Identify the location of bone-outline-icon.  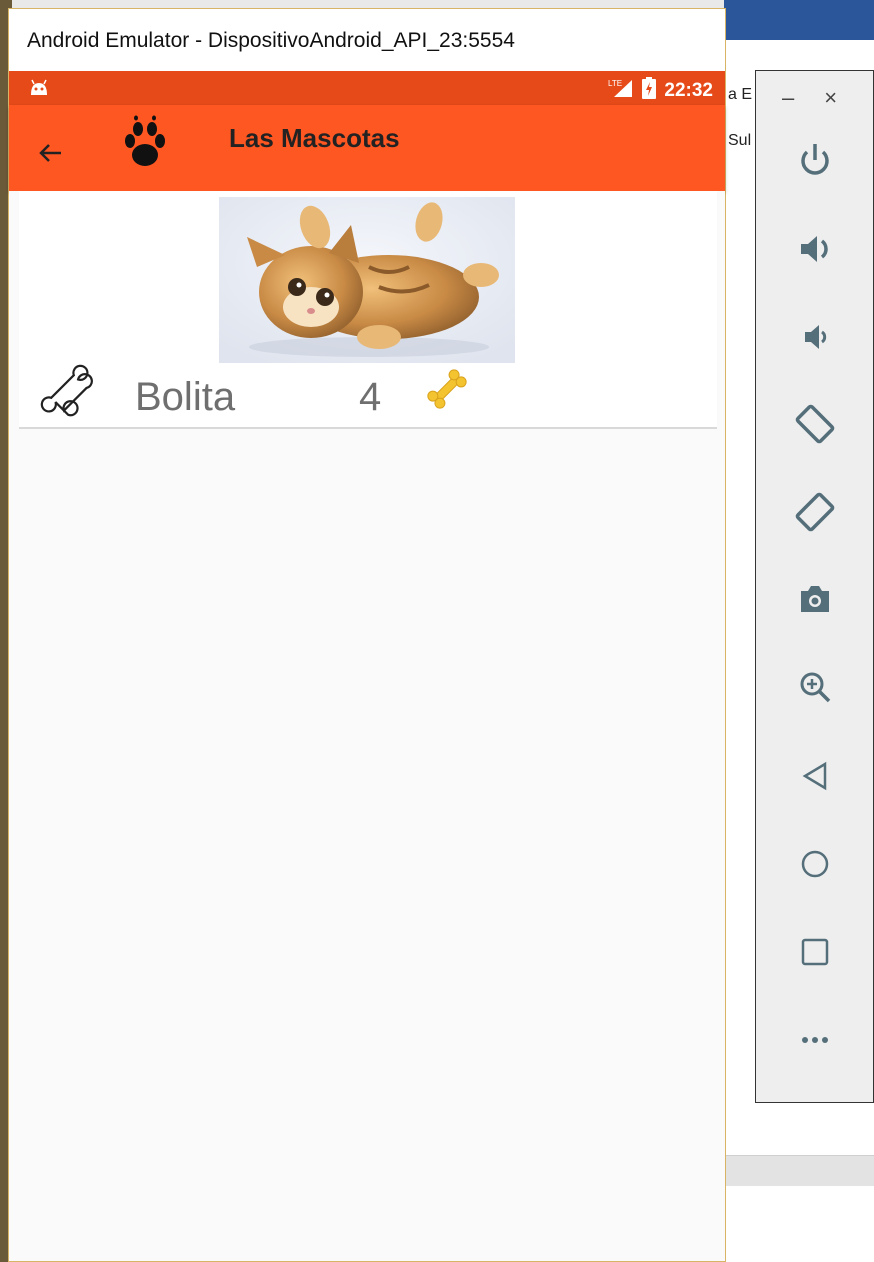
(71, 397).